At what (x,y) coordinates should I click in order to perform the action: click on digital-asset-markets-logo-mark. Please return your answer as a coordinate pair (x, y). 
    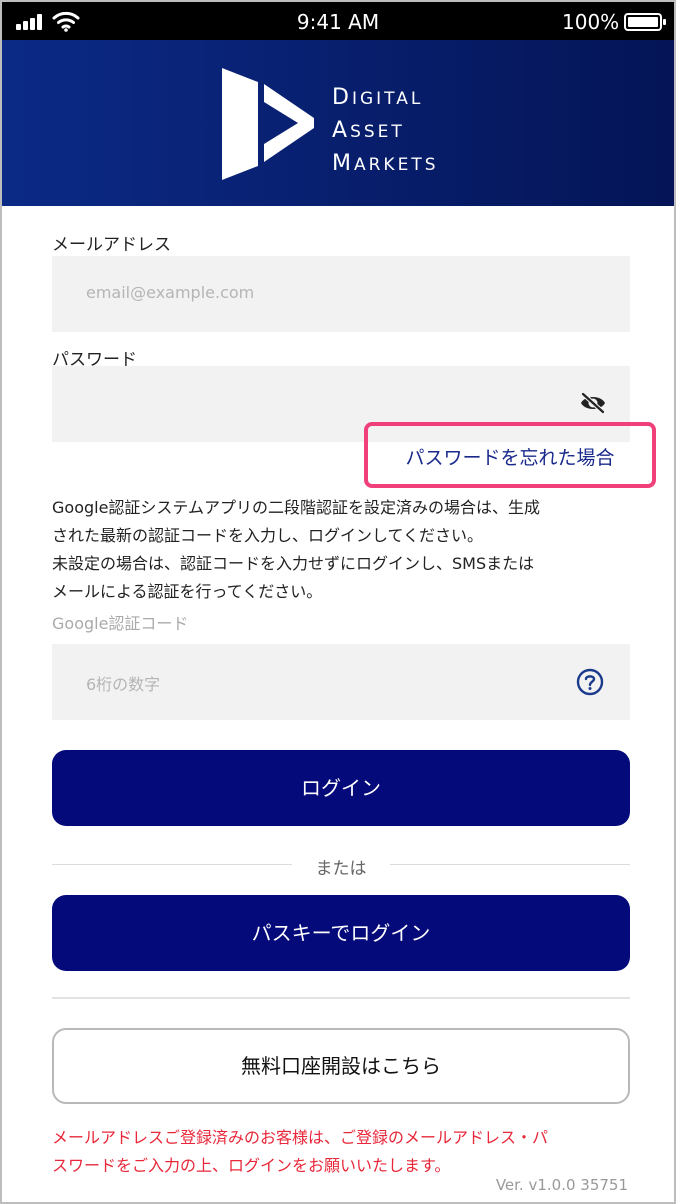
    Looking at the image, I should click on (268, 124).